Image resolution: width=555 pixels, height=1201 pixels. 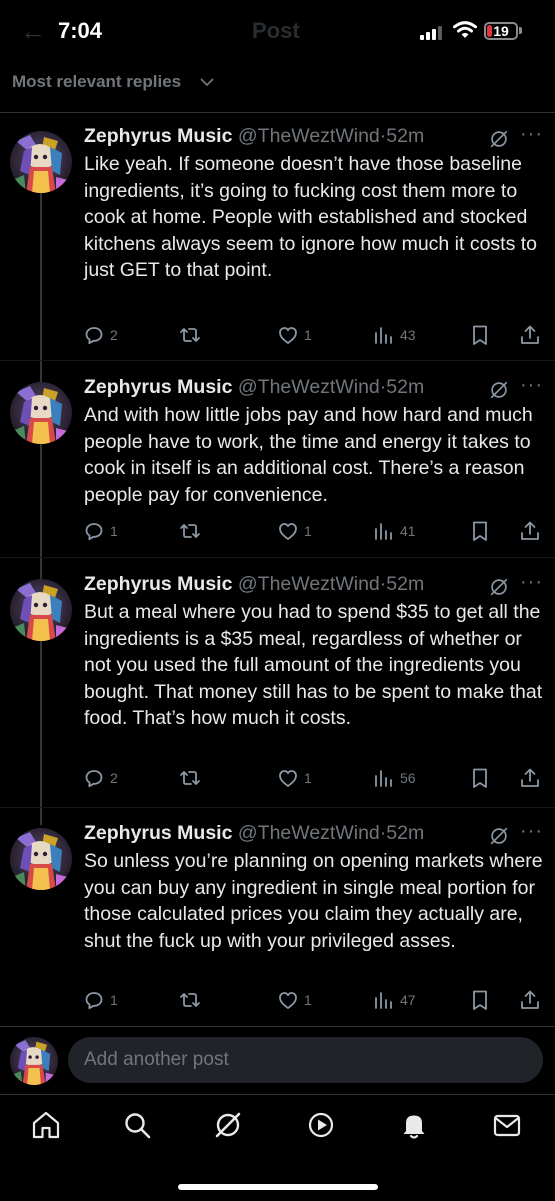 I want to click on notifications-icon, so click(x=414, y=1125).